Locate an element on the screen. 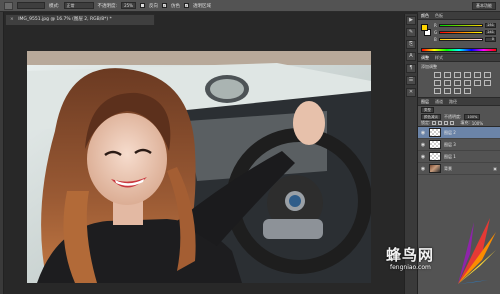 Image resolution: width=500 pixels, height=294 pixels. mode-select: 正常 is located at coordinates (78, 5).